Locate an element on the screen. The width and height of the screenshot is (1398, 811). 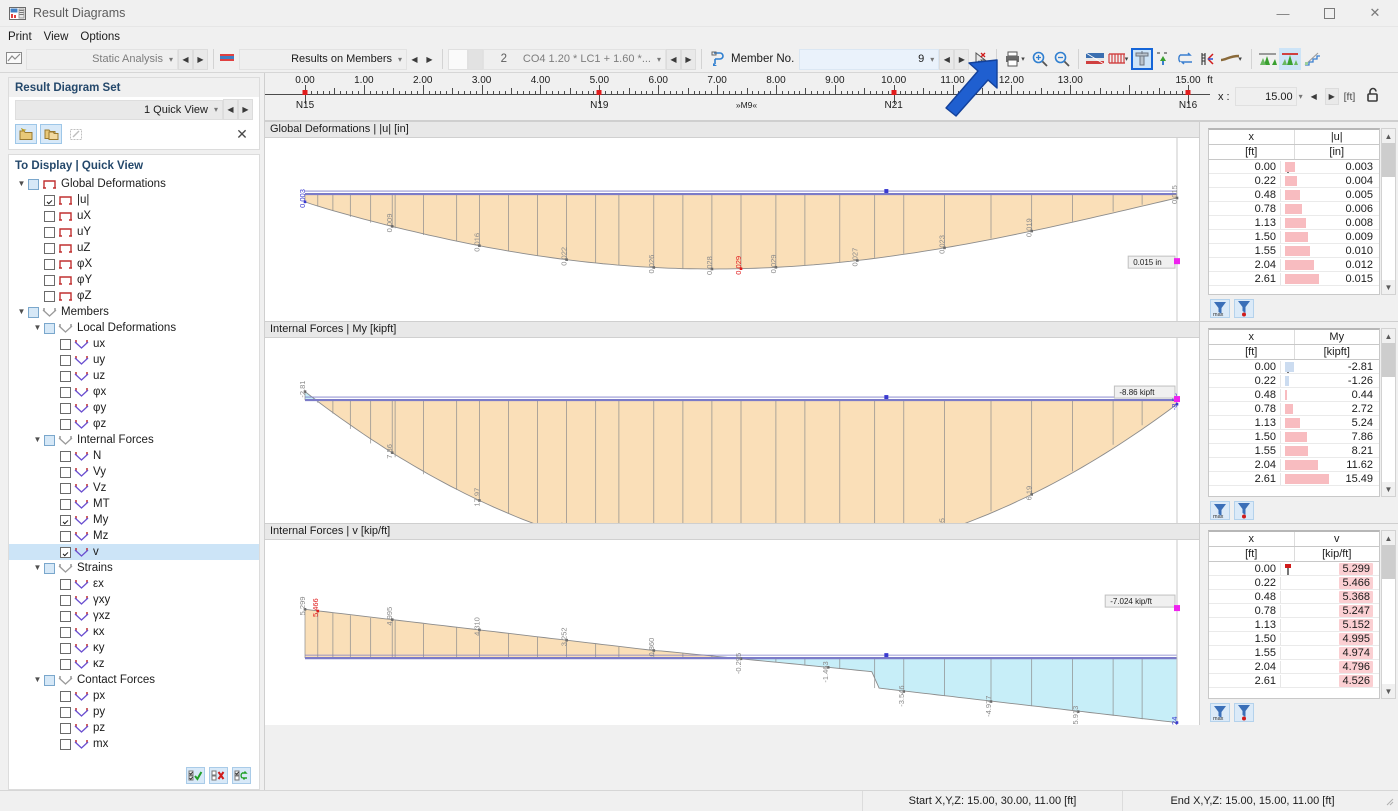
tree-item-xz: γxz is located at coordinates (134, 616).